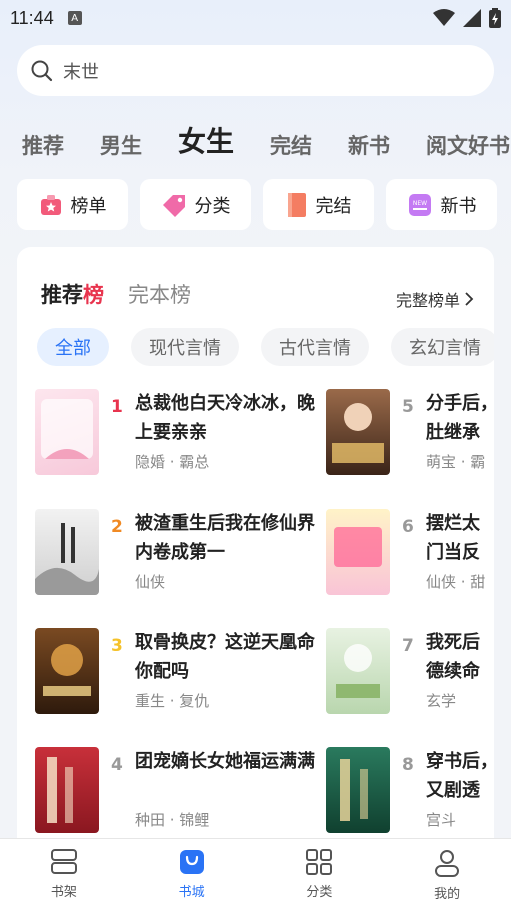  What do you see at coordinates (50, 204) in the screenshot?
I see `ranking-icon` at bounding box center [50, 204].